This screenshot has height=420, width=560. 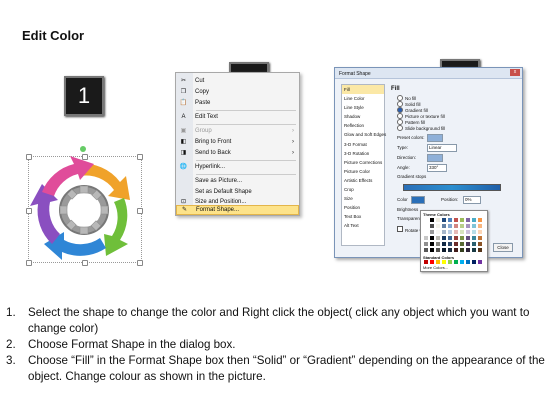 What do you see at coordinates (237, 131) in the screenshot?
I see `menu-item-group: ▣ Group ›` at bounding box center [237, 131].